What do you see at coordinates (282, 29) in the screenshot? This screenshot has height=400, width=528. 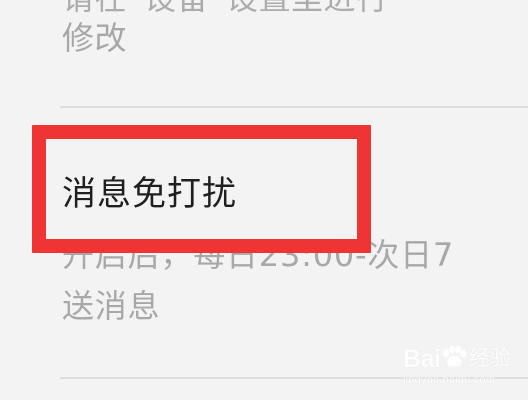 I see `previous-setting-description: 请在“设备”设置里进行 修改` at bounding box center [282, 29].